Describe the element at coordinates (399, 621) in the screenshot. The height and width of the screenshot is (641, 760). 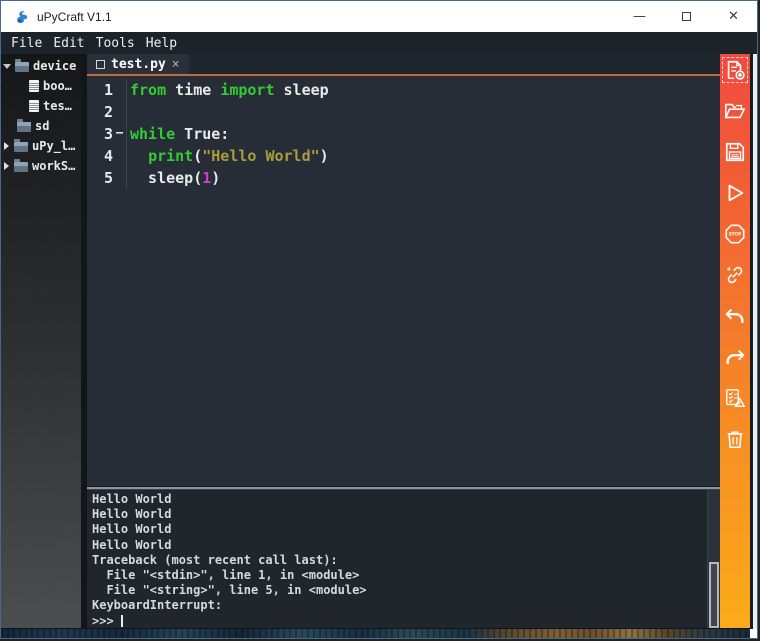
I see `console-prompt-row: >>>` at that location.